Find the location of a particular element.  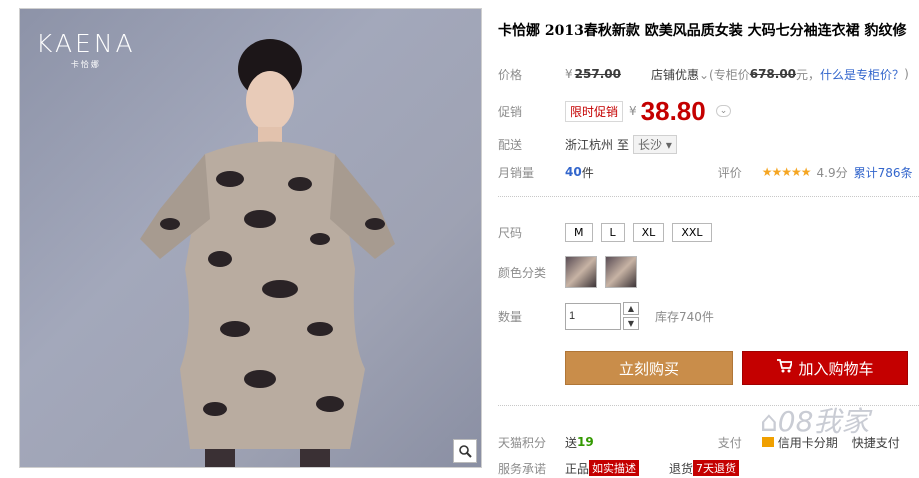

star-rating-icon: ★★★★★ is located at coordinates (786, 172).